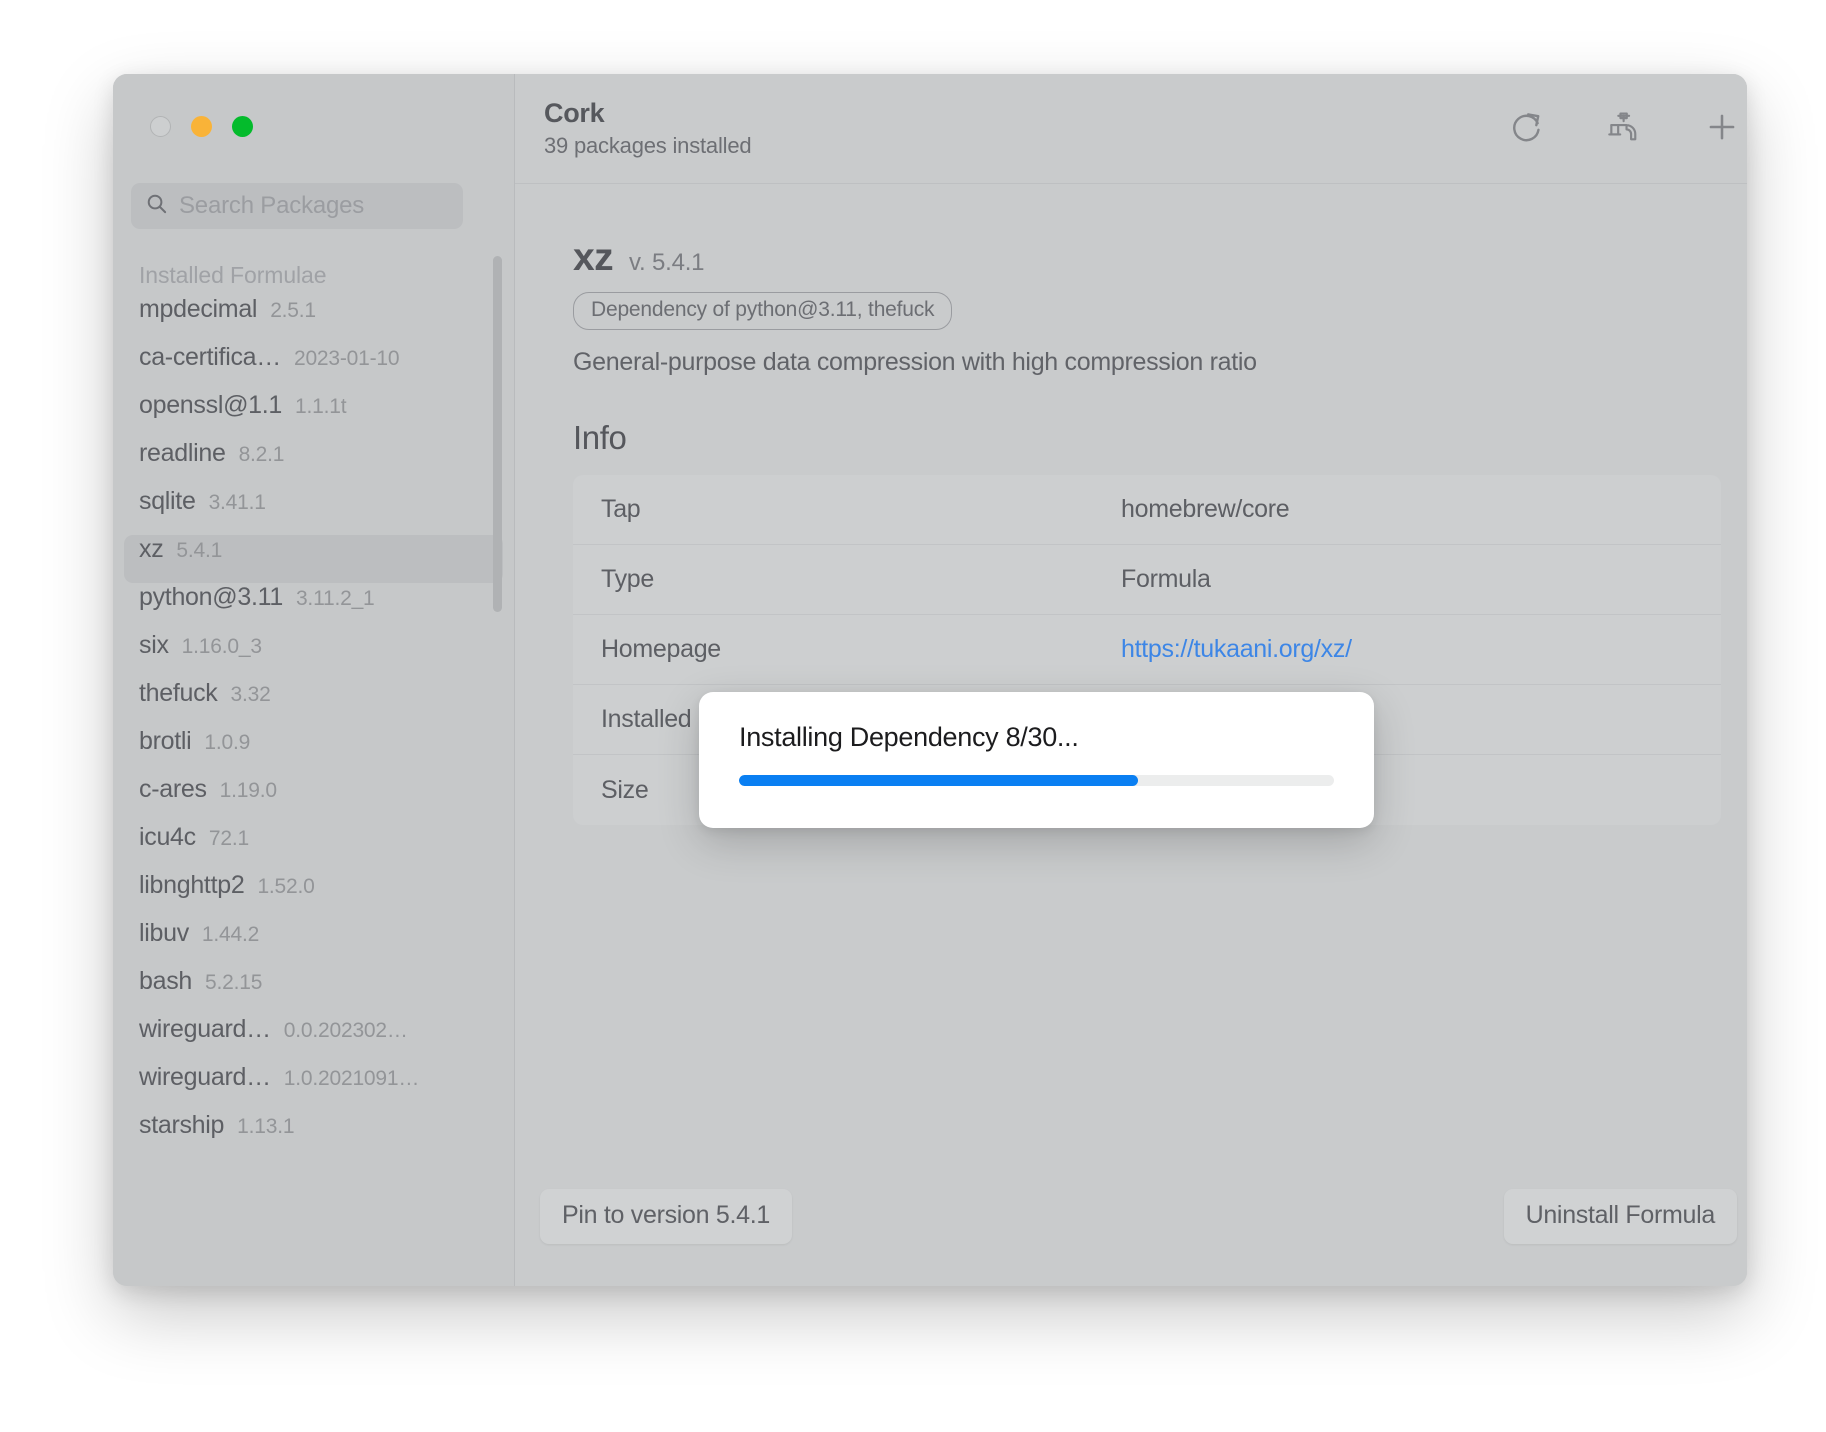 The height and width of the screenshot is (1432, 1826). What do you see at coordinates (763, 311) in the screenshot?
I see `dependency-badge: Dependency of python@3.11, thefuck` at bounding box center [763, 311].